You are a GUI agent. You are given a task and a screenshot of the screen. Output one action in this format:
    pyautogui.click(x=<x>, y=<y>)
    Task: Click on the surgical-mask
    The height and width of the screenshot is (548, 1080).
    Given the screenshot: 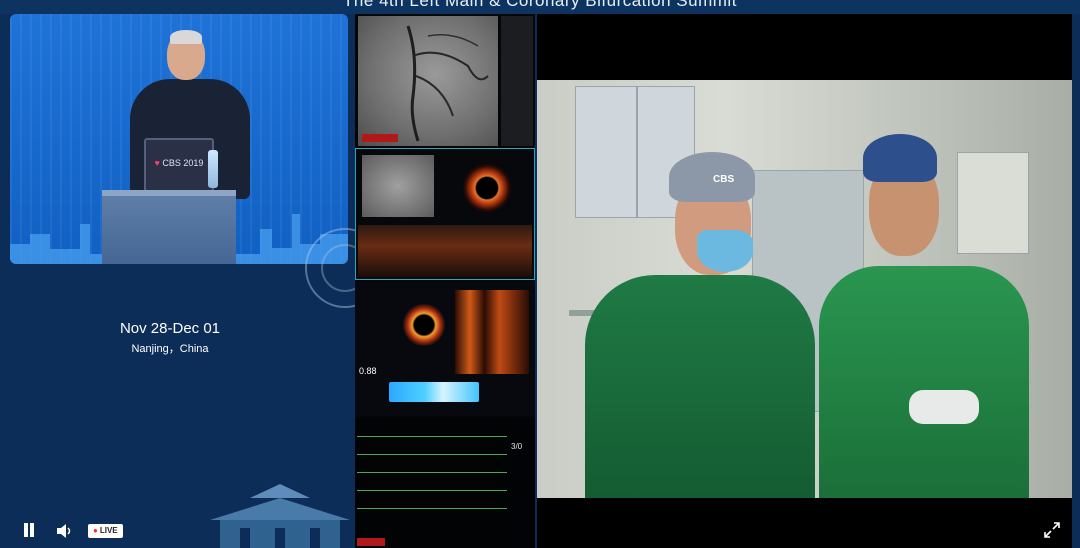 What is the action you would take?
    pyautogui.click(x=725, y=251)
    